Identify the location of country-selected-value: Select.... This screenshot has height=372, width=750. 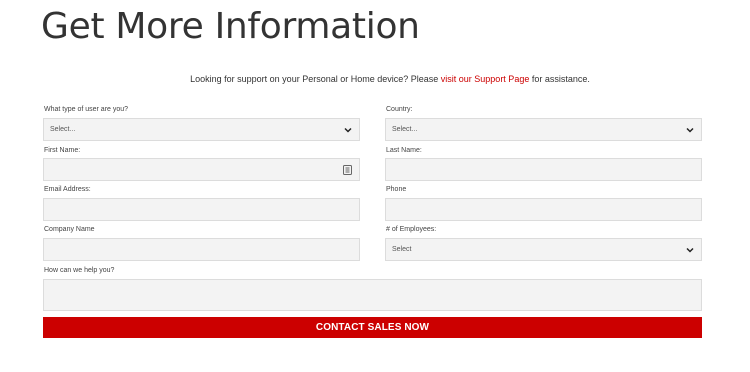
(405, 129).